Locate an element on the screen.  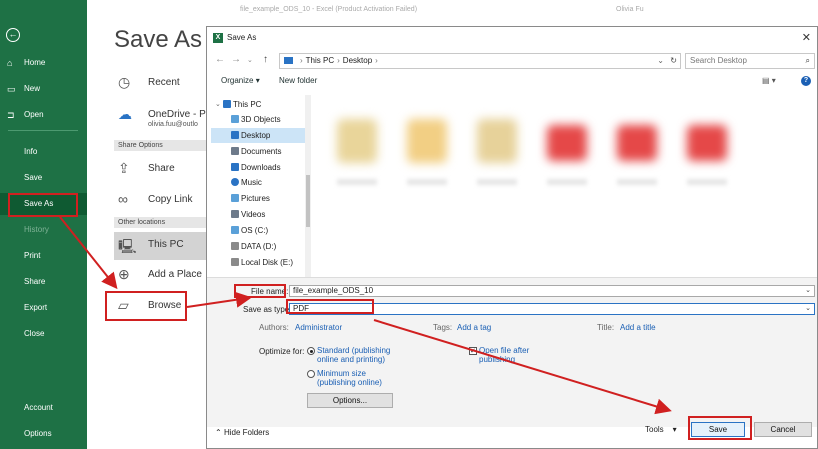
close-icon: ✕ is located at coordinates (806, 37).